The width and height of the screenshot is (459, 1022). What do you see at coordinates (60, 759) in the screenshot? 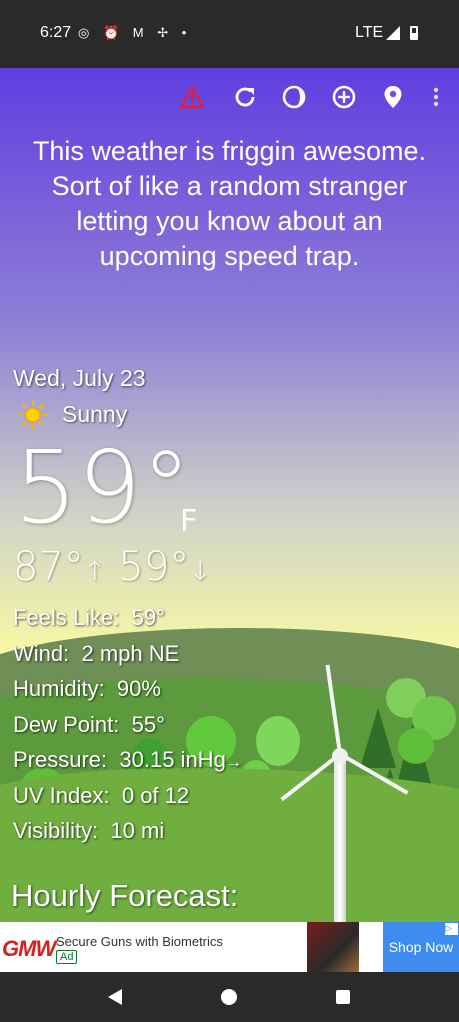
I see `detail-label: Pressure:` at bounding box center [60, 759].